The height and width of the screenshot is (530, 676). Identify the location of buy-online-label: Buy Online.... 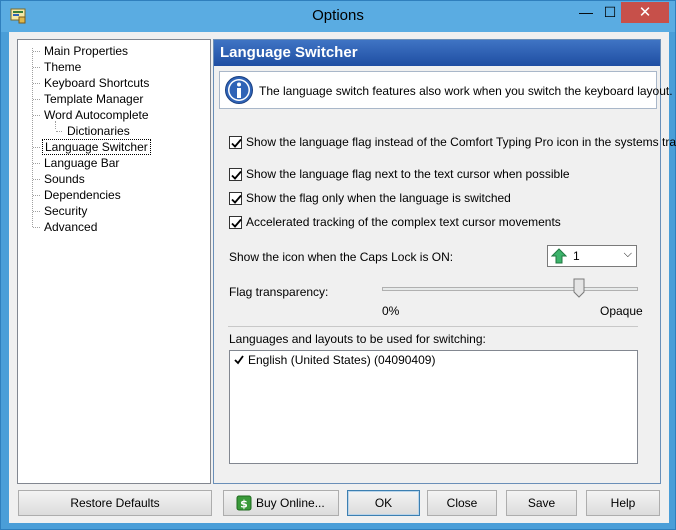
(290, 503).